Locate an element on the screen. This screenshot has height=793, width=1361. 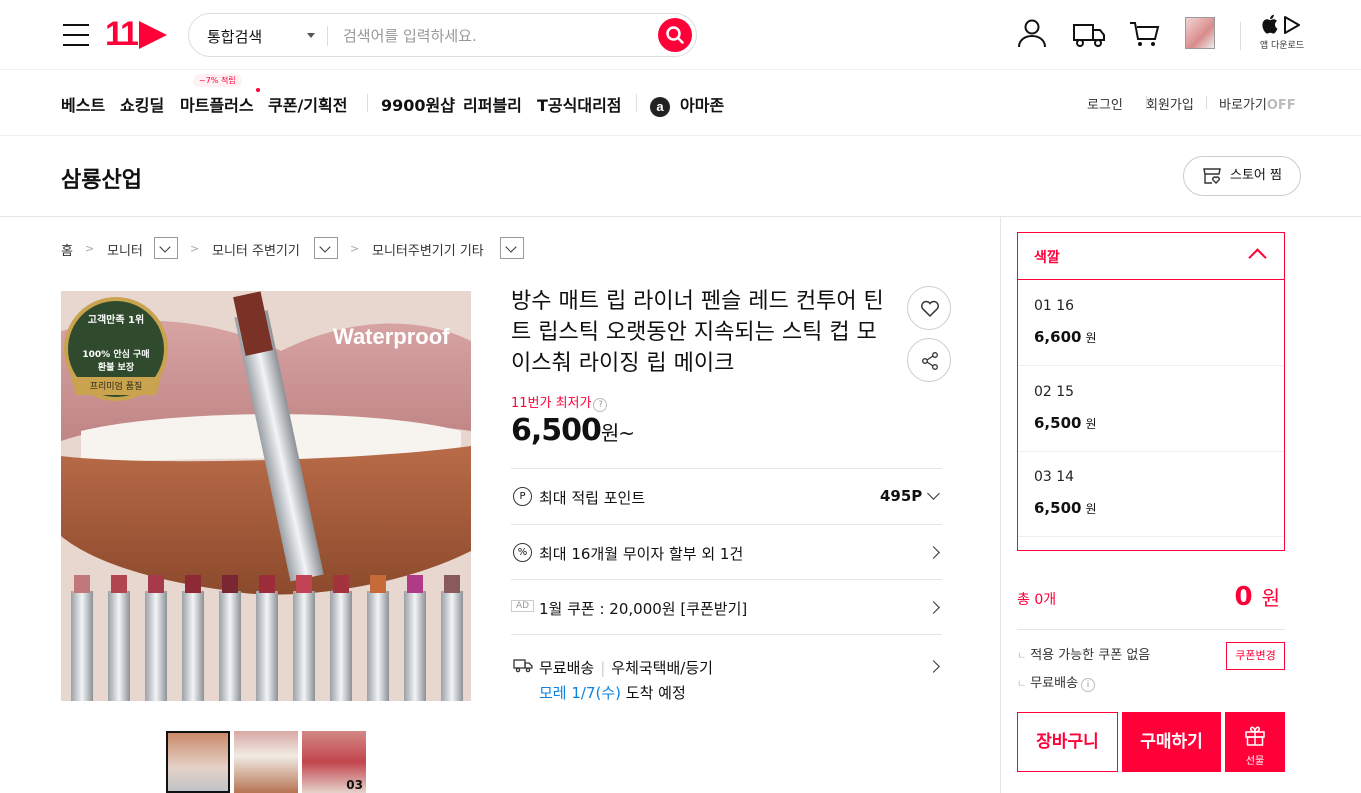
shipping-label: 무료배송 is located at coordinates (567, 668).